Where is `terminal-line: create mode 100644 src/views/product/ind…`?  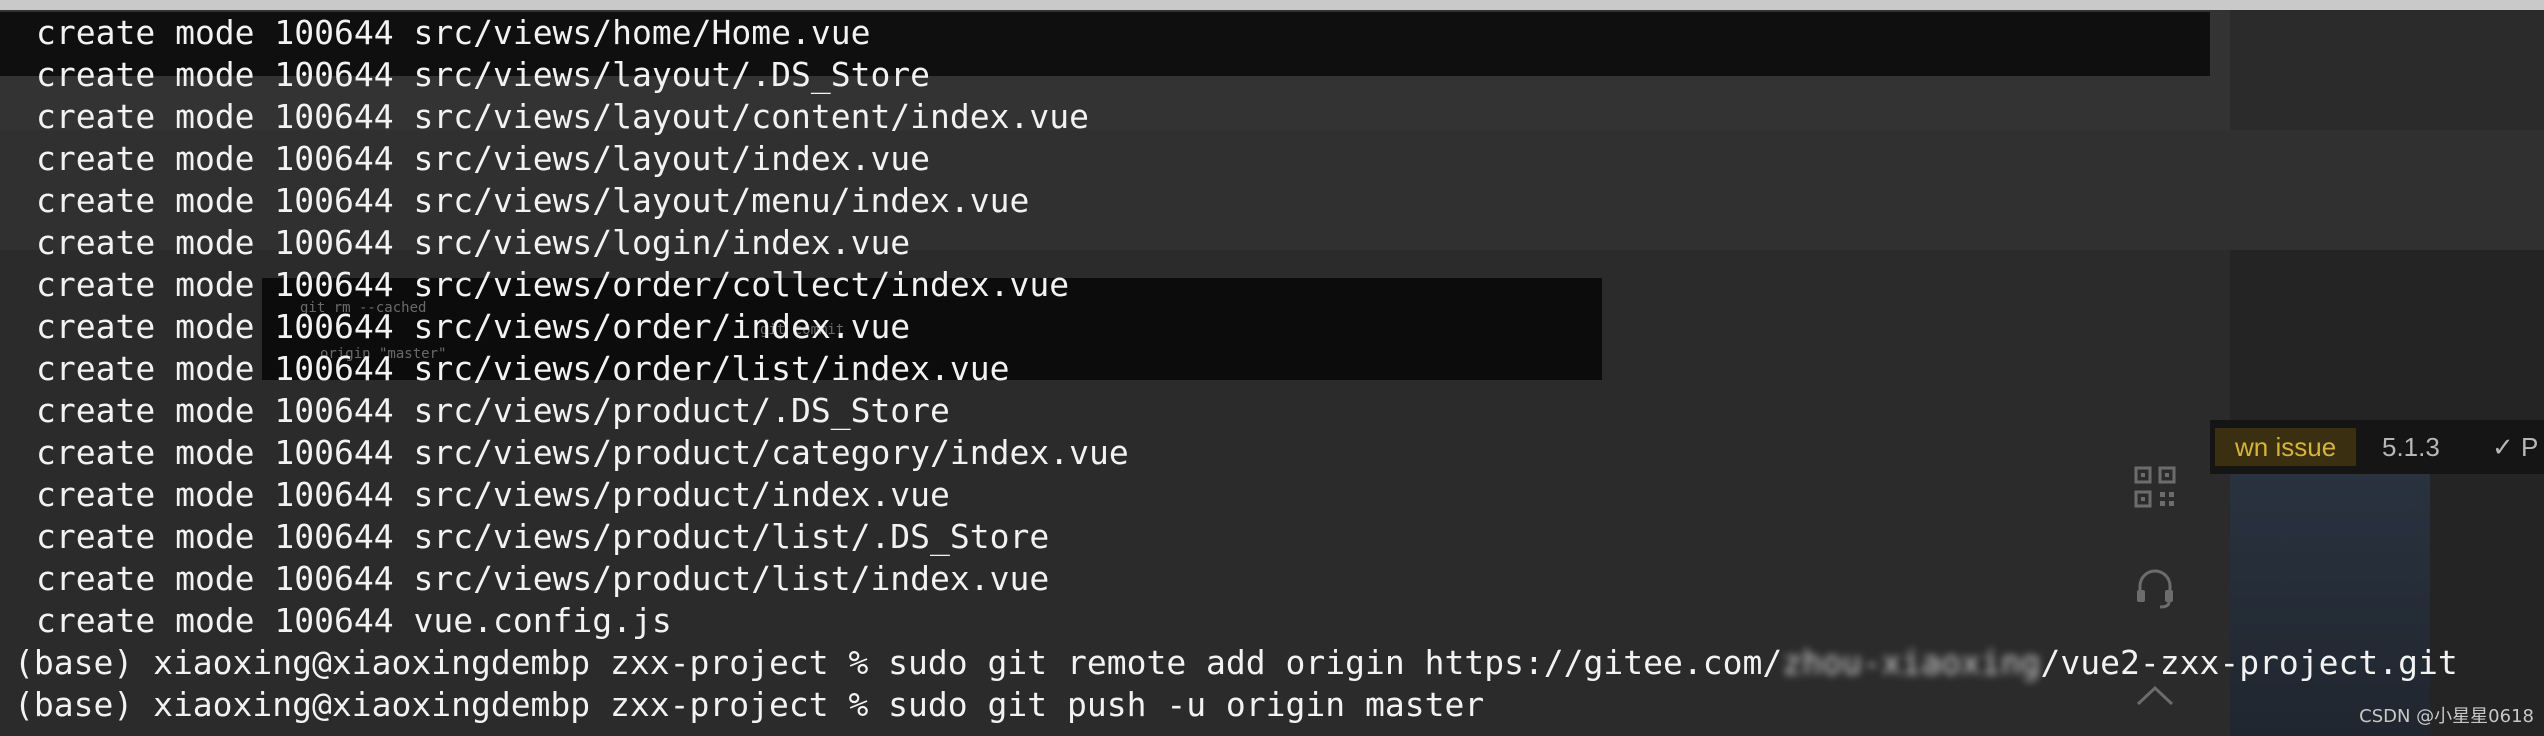 terminal-line: create mode 100644 src/views/product/ind… is located at coordinates (493, 494).